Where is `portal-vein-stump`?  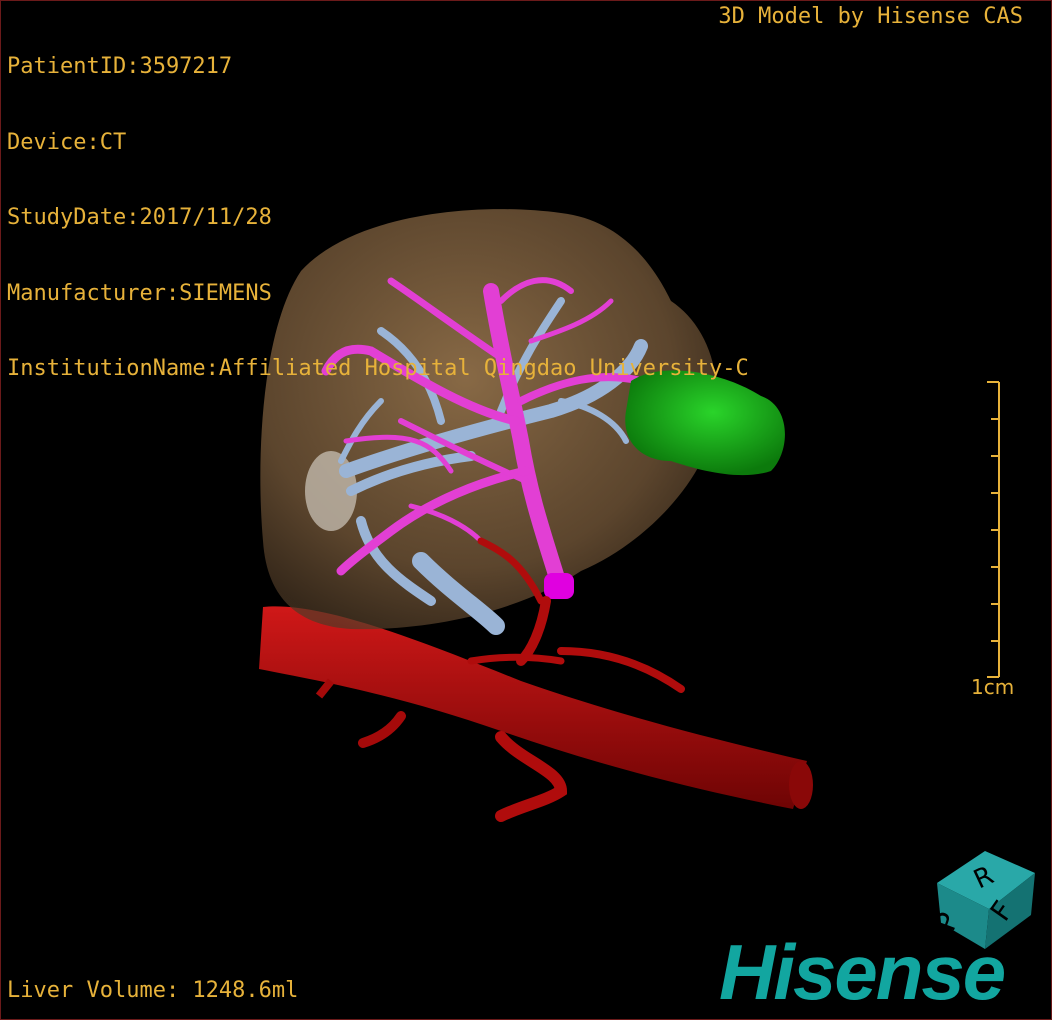
portal-vein-stump is located at coordinates (559, 586).